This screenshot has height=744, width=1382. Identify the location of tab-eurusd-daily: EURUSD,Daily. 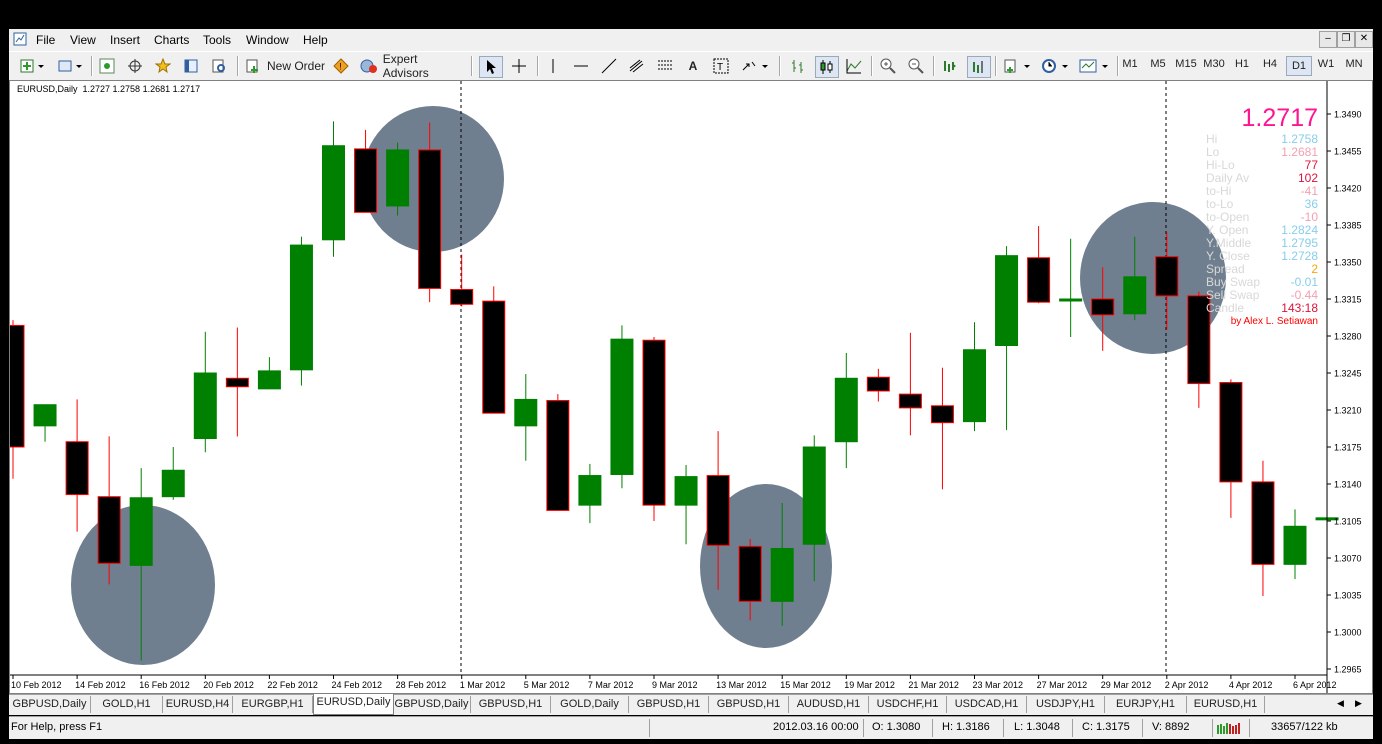
(353, 704).